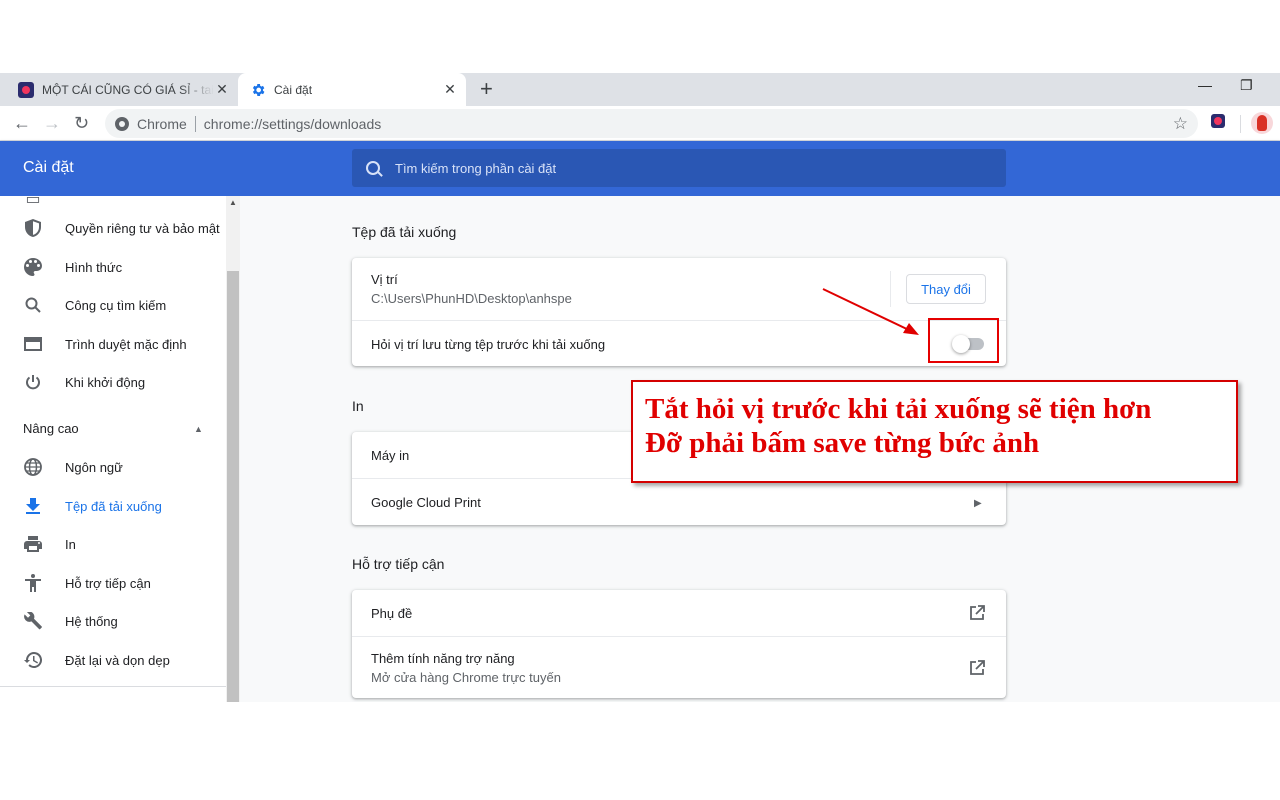  I want to click on section-title-downloads: Tệp đã tải xuống, so click(404, 232).